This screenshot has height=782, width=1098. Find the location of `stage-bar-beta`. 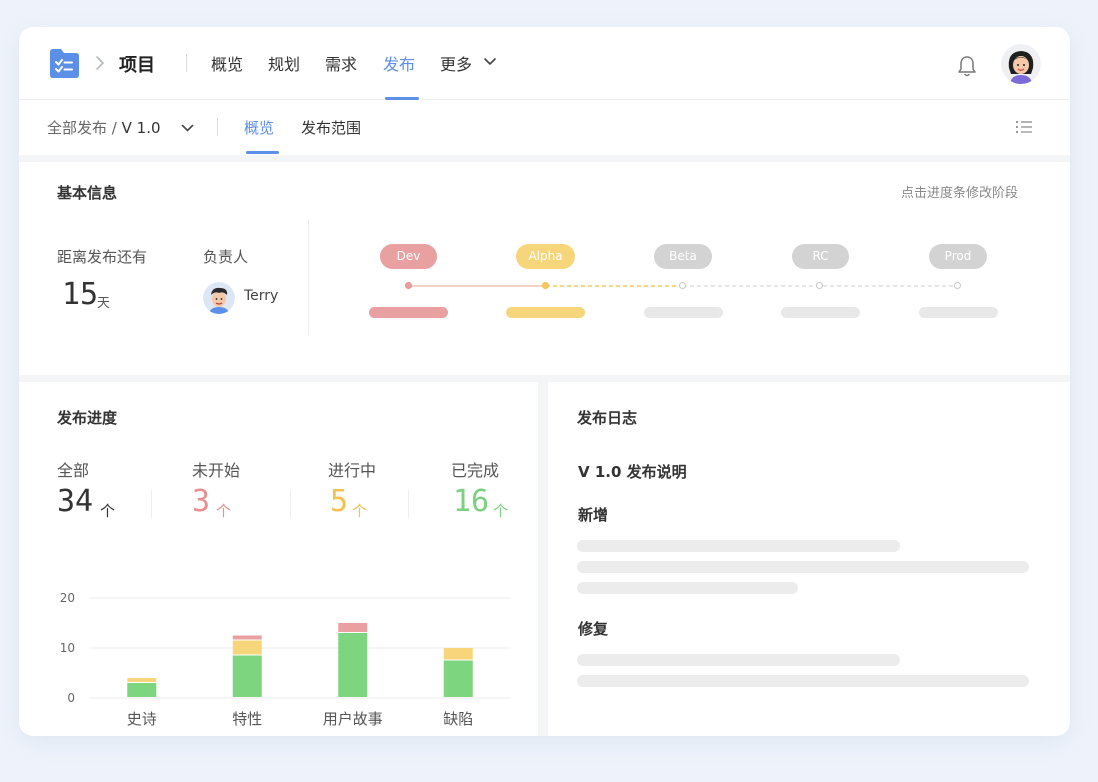

stage-bar-beta is located at coordinates (683, 312).